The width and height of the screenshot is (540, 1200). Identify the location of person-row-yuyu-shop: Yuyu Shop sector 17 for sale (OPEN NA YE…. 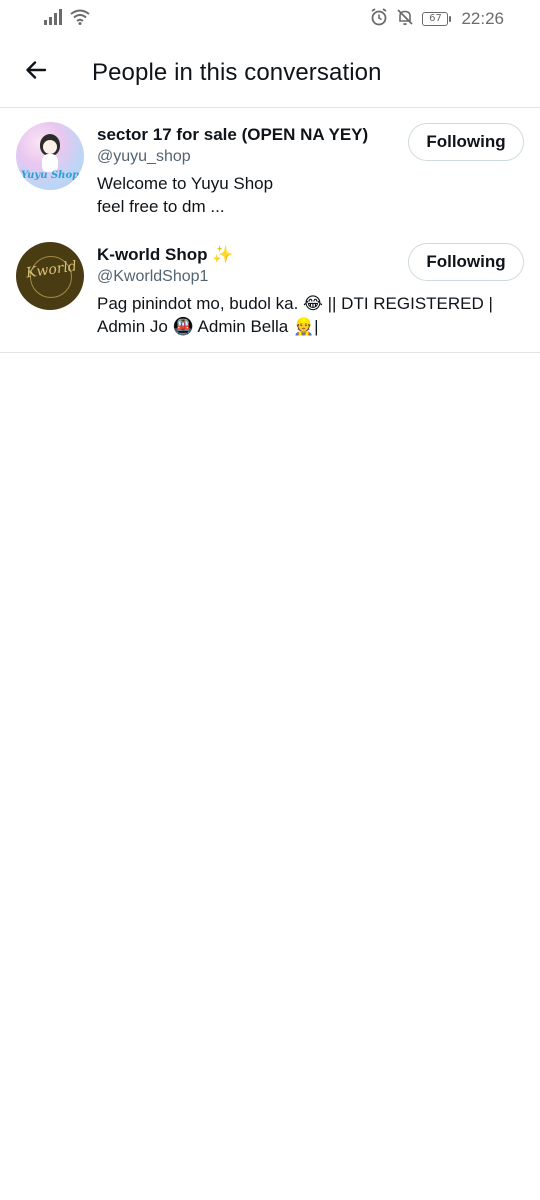
(270, 168).